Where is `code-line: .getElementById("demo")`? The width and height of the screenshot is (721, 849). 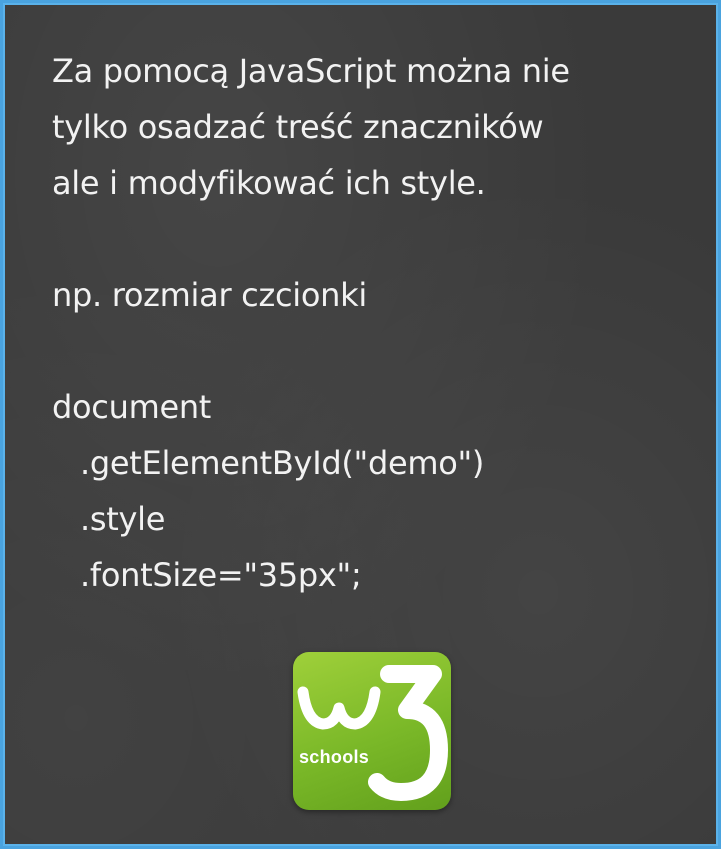 code-line: .getElementById("demo") is located at coordinates (282, 463).